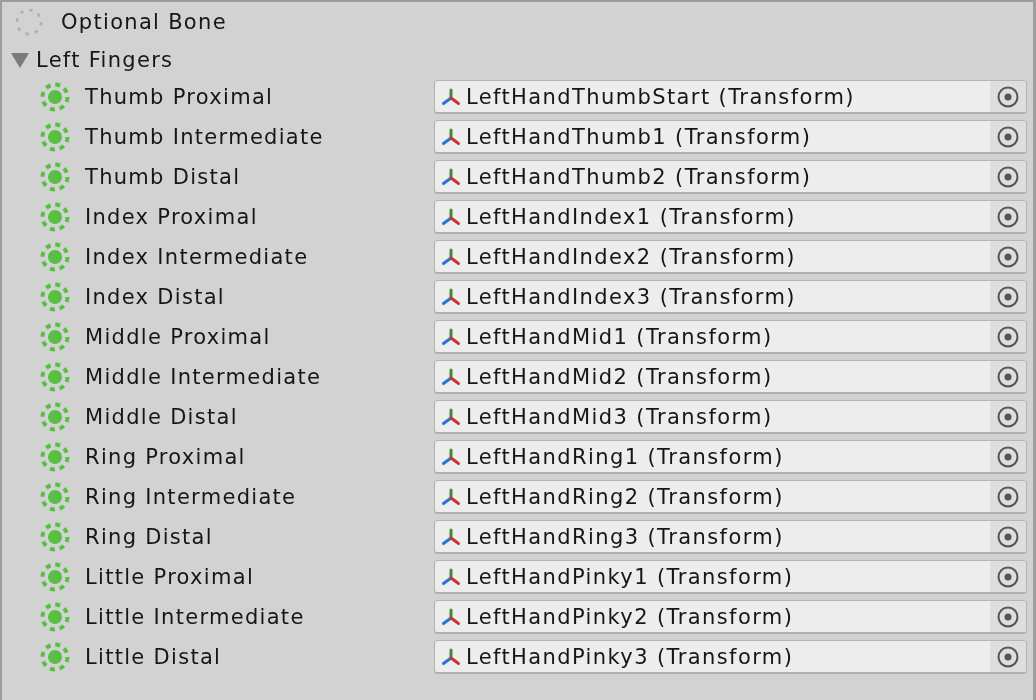 The width and height of the screenshot is (1036, 700). I want to click on object-field: LeftHandIndex3 (Transform), so click(730, 297).